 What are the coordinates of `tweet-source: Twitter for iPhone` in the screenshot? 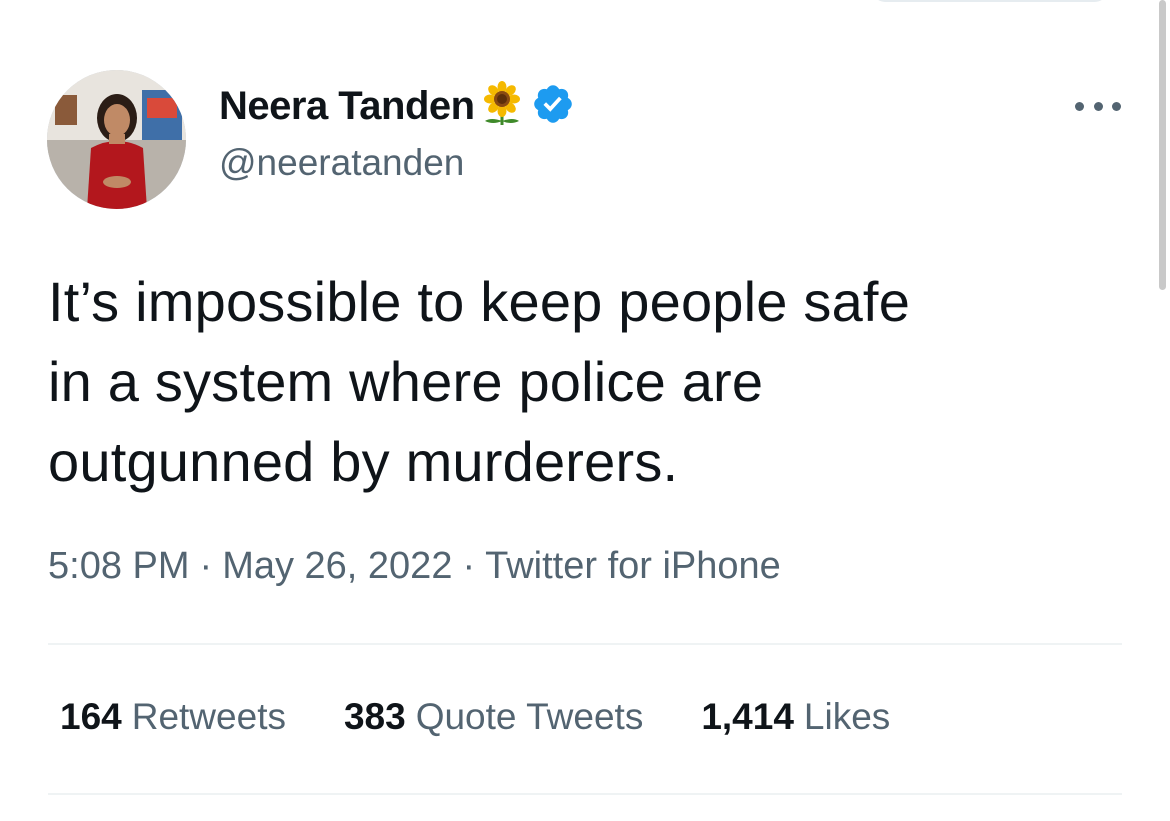 It's located at (633, 566).